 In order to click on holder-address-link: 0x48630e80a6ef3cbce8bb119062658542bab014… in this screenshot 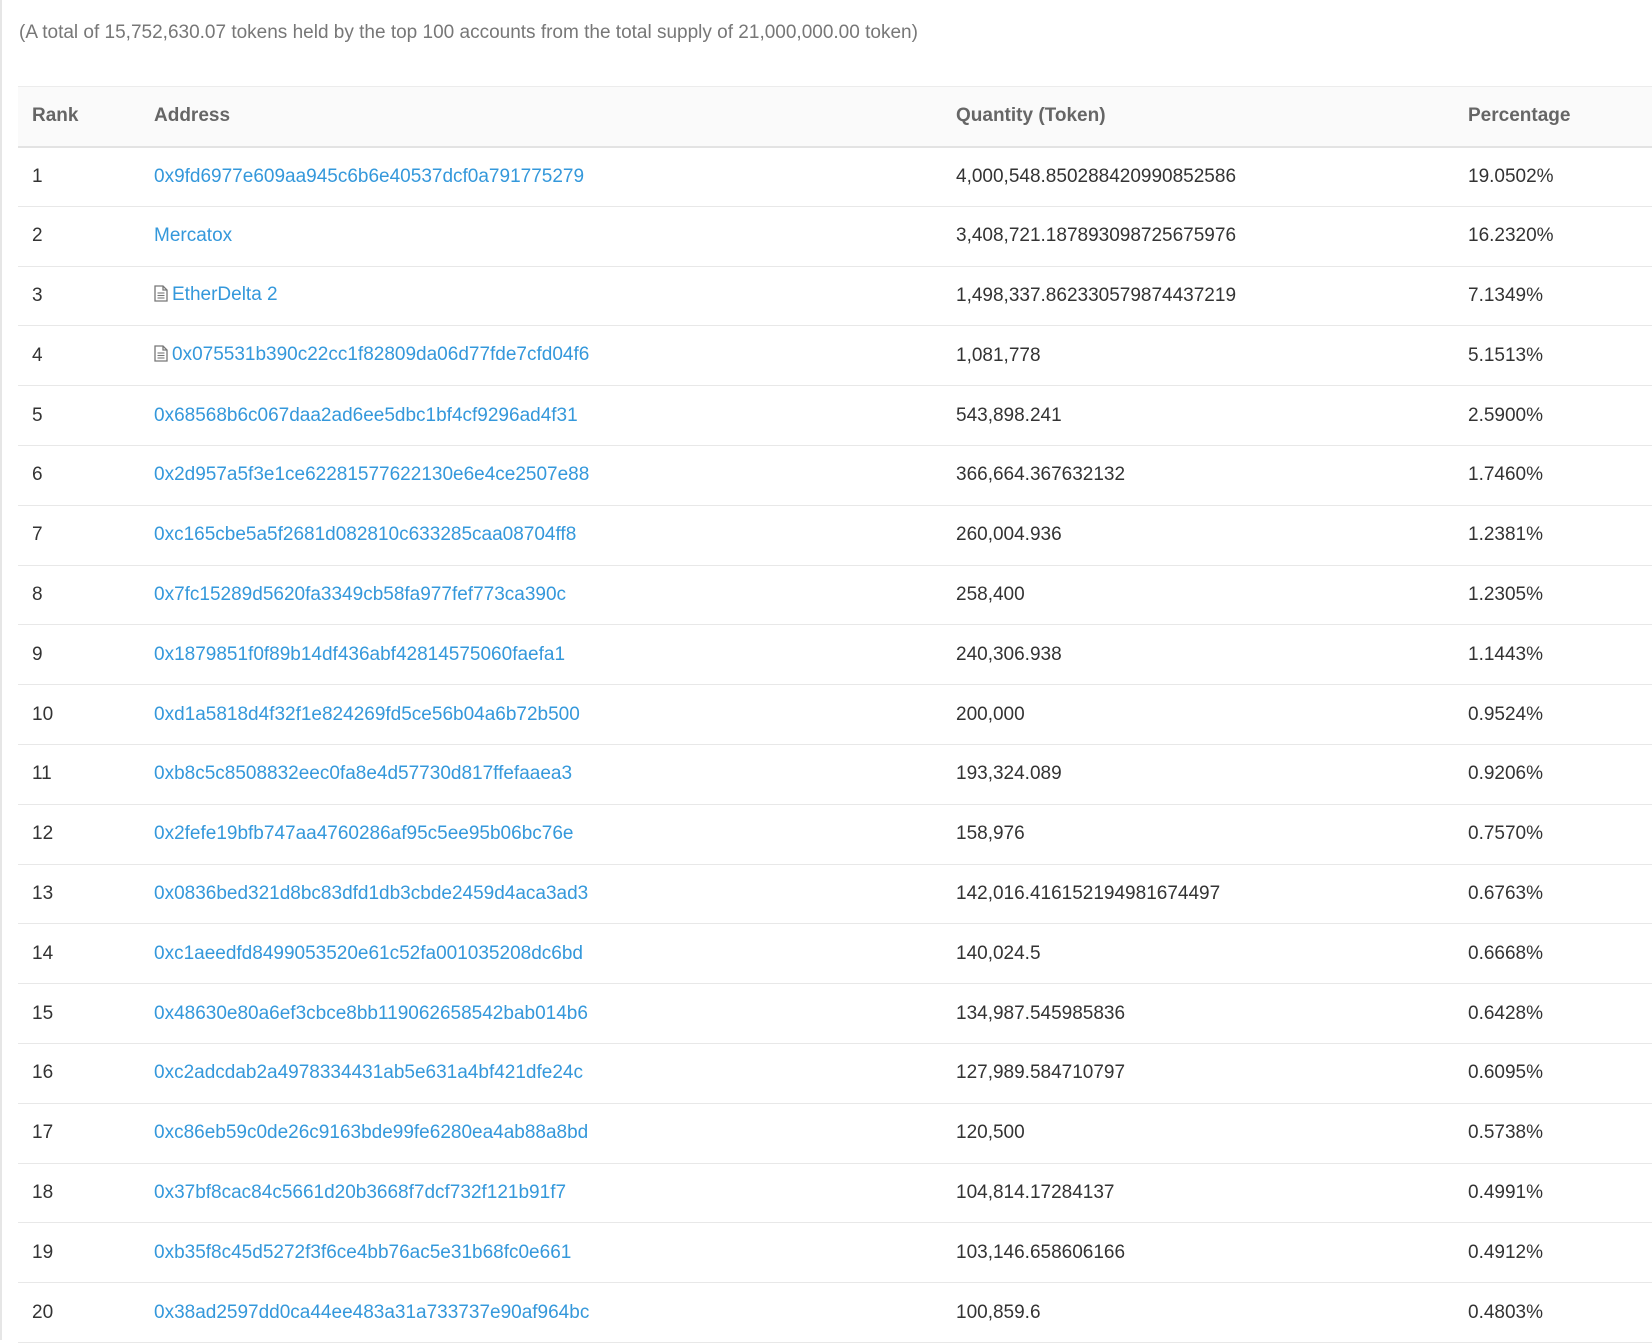, I will do `click(371, 1013)`.